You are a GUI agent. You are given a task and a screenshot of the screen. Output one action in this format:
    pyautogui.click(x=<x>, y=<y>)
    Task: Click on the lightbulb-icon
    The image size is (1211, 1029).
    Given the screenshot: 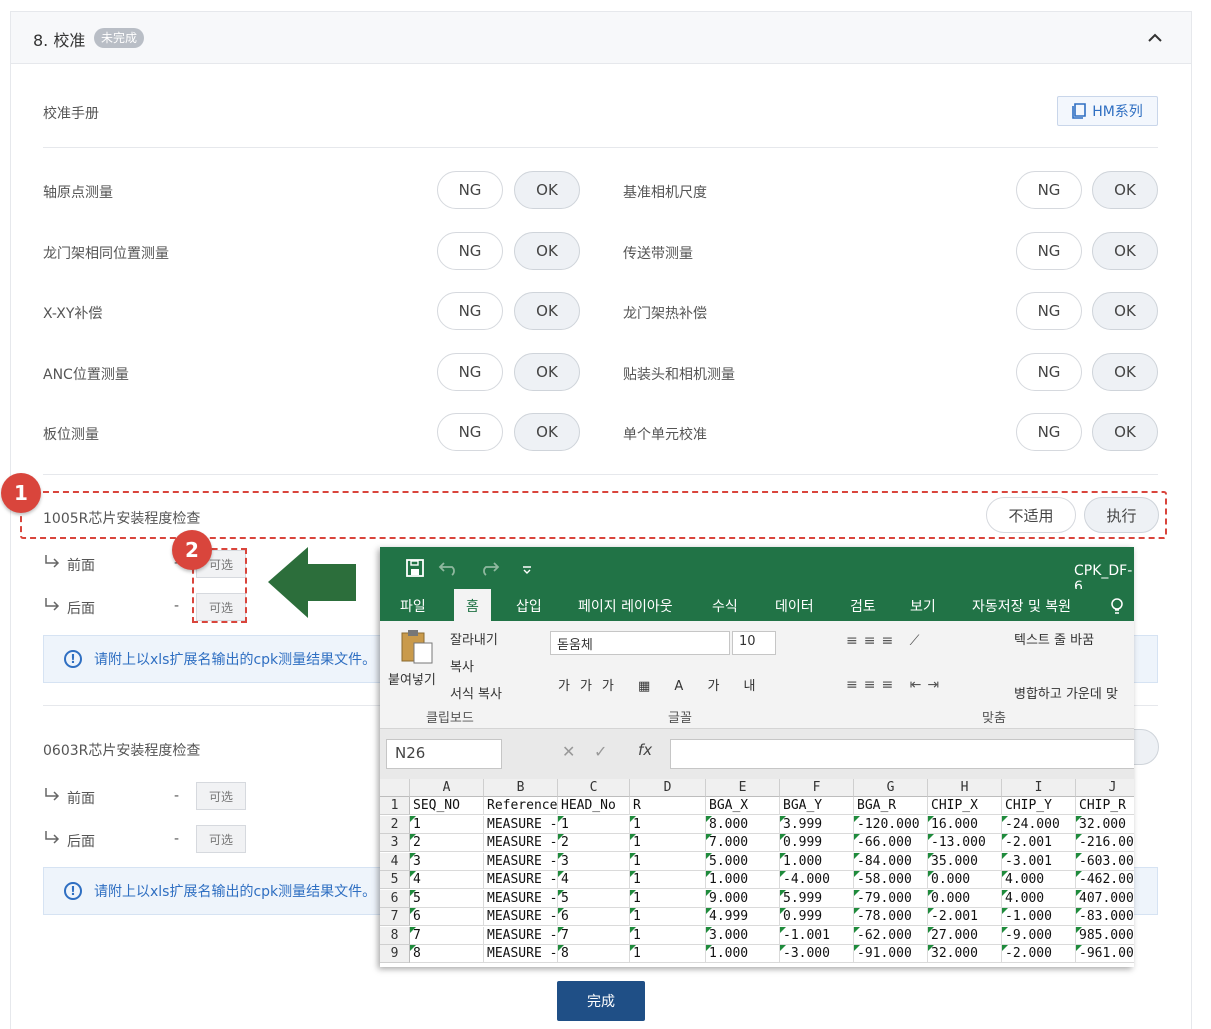 What is the action you would take?
    pyautogui.click(x=1117, y=606)
    